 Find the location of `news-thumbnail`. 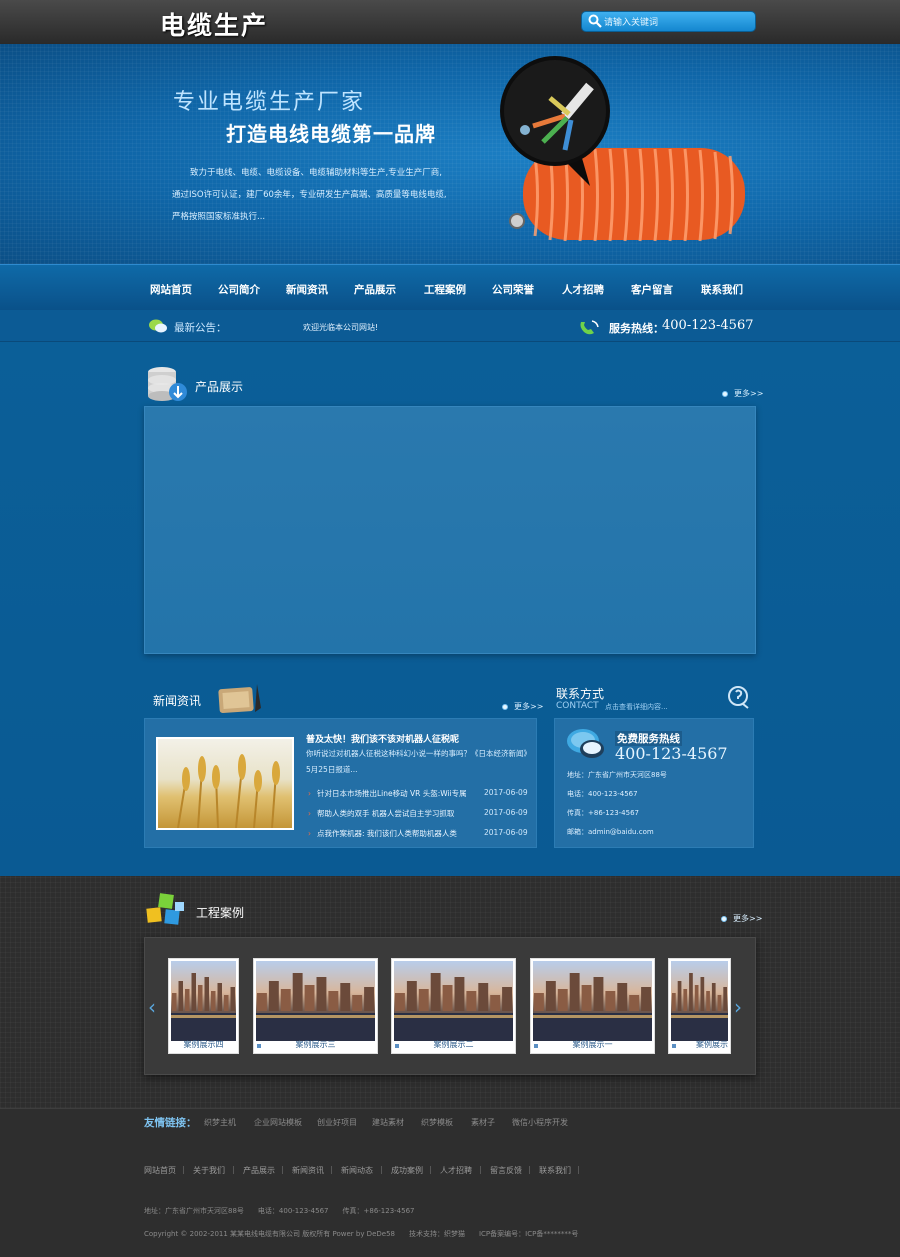

news-thumbnail is located at coordinates (225, 783).